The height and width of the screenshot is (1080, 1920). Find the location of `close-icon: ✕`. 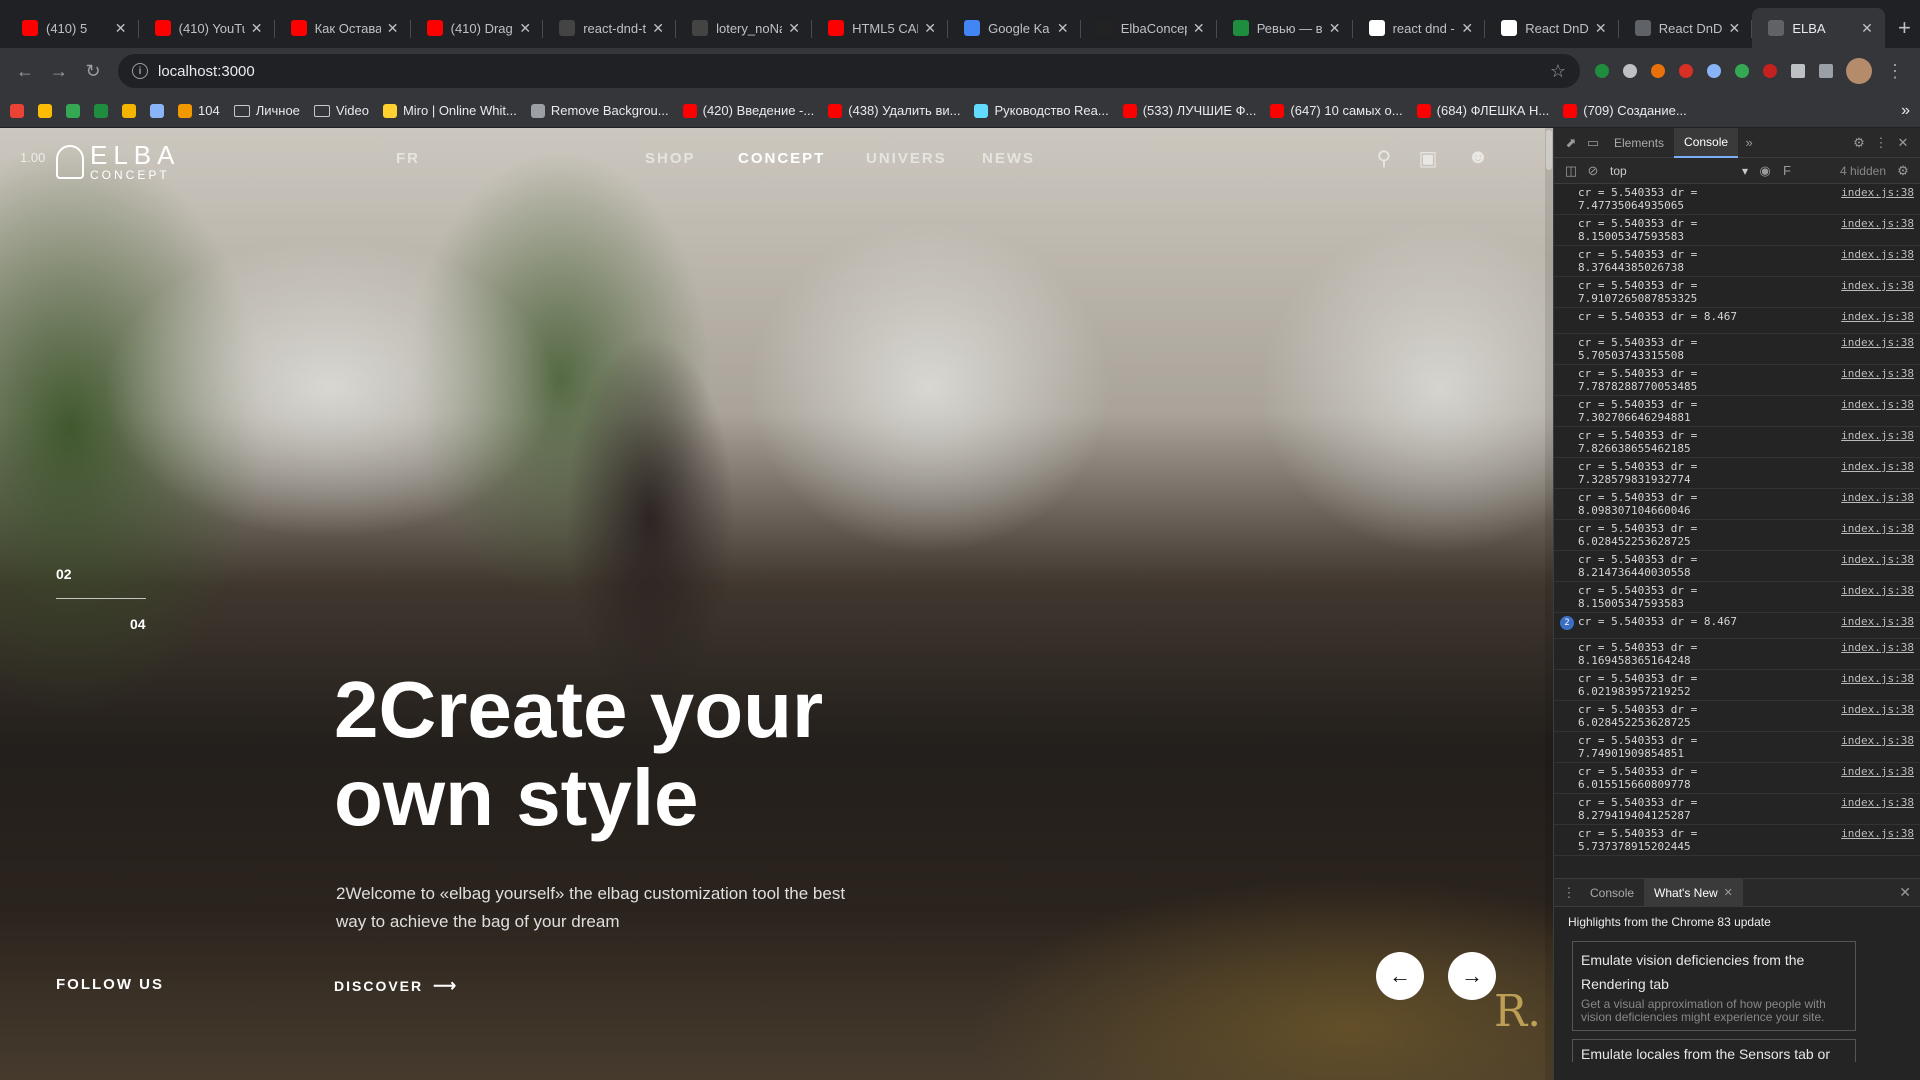

close-icon: ✕ is located at coordinates (1903, 143).